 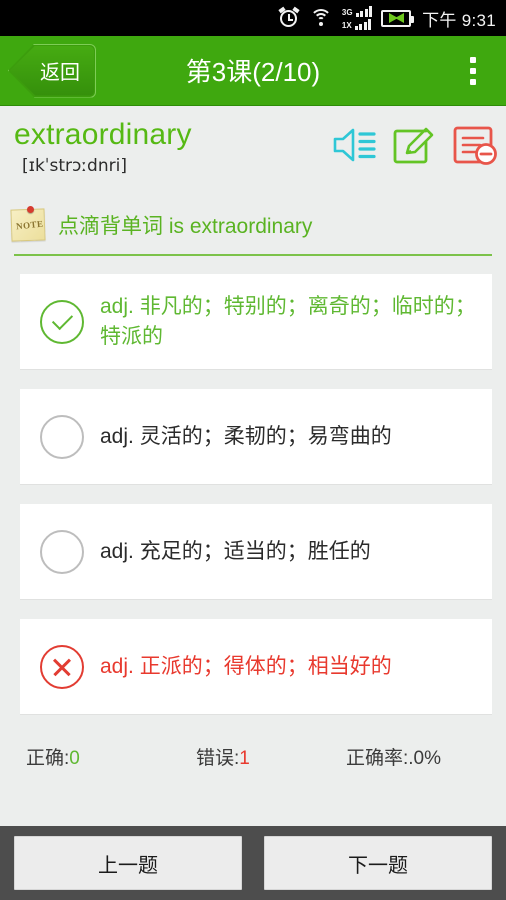 What do you see at coordinates (378, 863) in the screenshot?
I see `next-question-button: 下一题` at bounding box center [378, 863].